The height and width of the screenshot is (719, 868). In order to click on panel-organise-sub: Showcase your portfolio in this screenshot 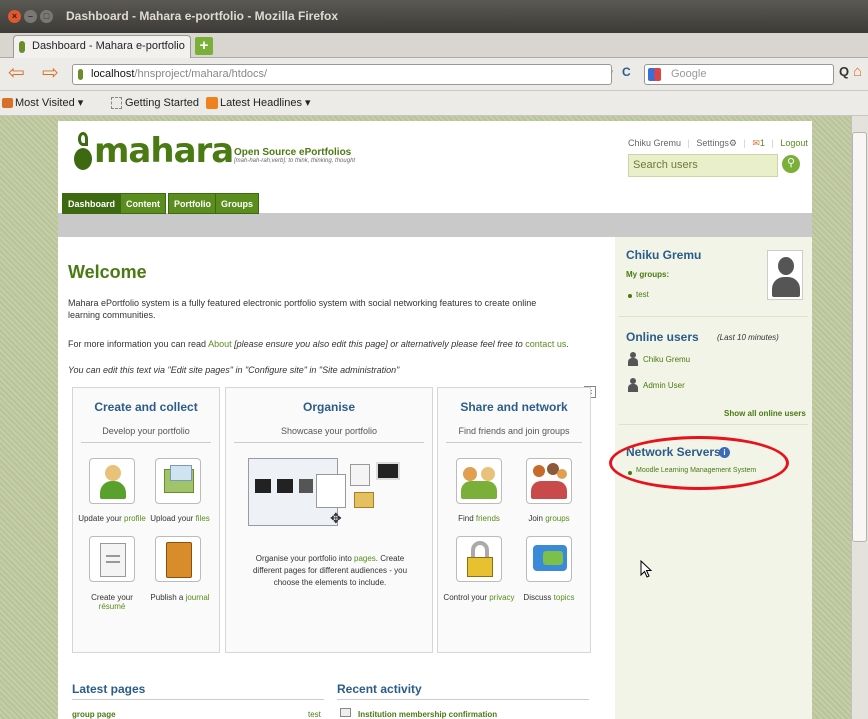, I will do `click(329, 431)`.